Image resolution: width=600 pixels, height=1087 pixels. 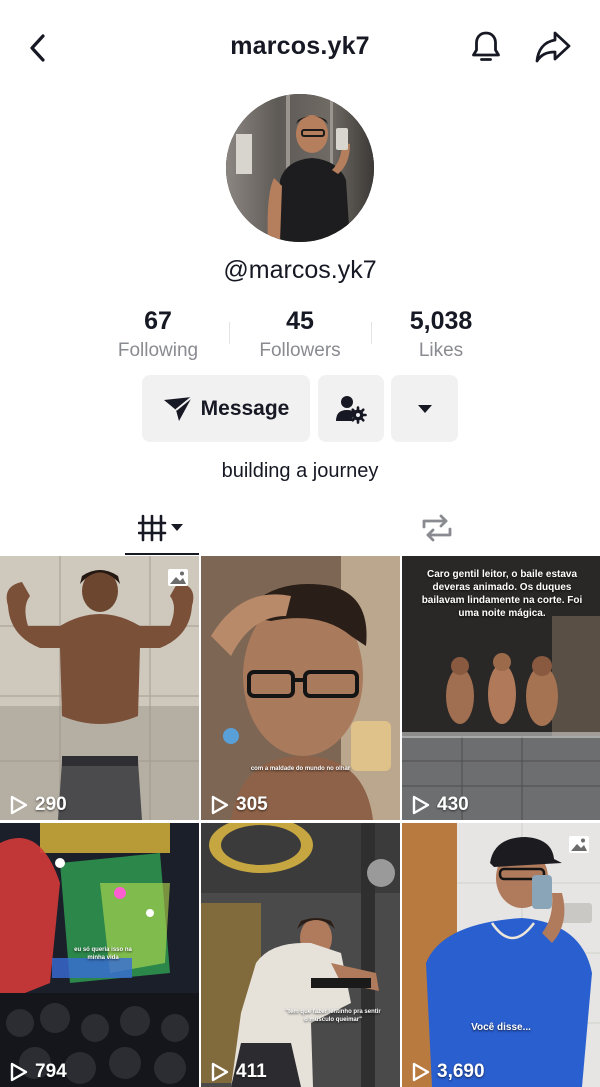 I want to click on profile-bio: building a journey, so click(x=300, y=471).